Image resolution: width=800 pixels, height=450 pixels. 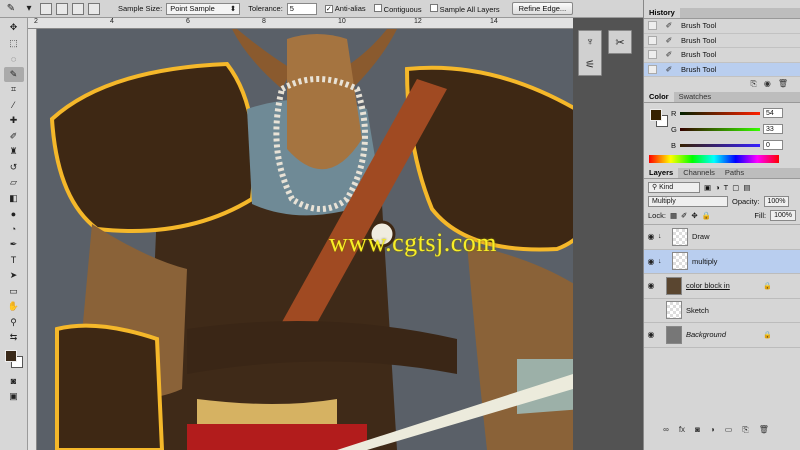 What do you see at coordinates (688, 201) in the screenshot?
I see `blend-mode-select: Multiply` at bounding box center [688, 201].